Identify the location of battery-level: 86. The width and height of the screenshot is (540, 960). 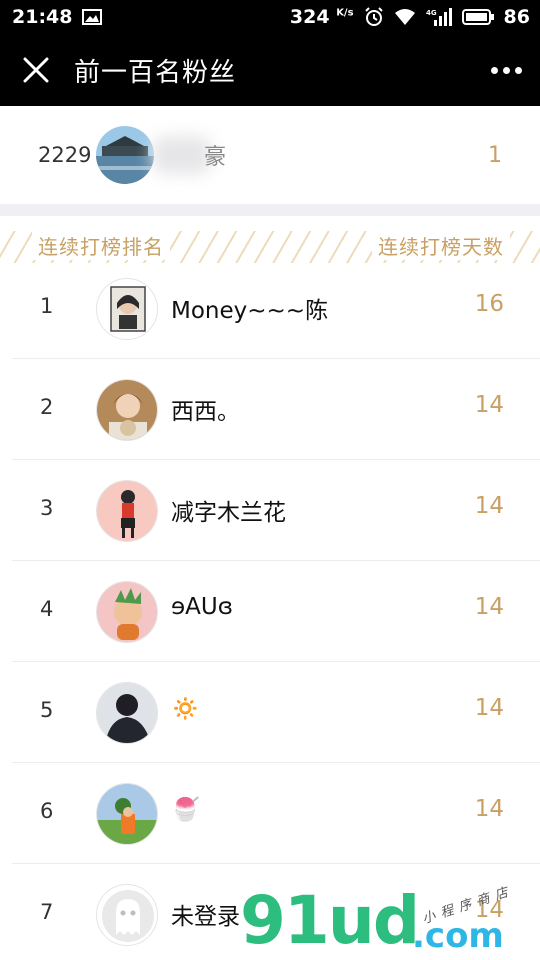
(516, 17).